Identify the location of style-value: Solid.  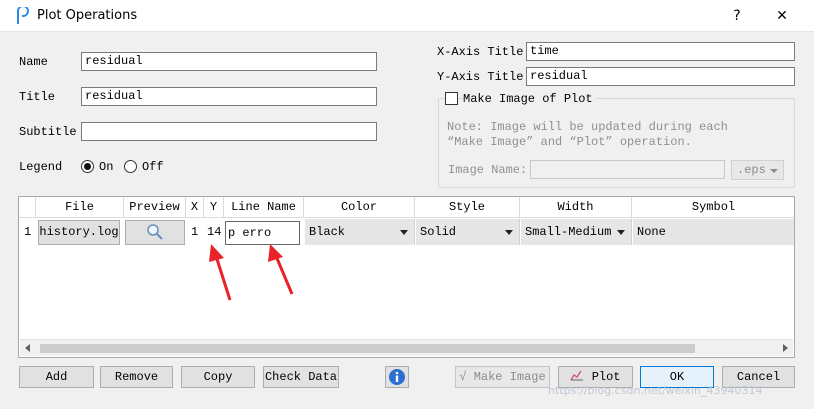
(438, 232).